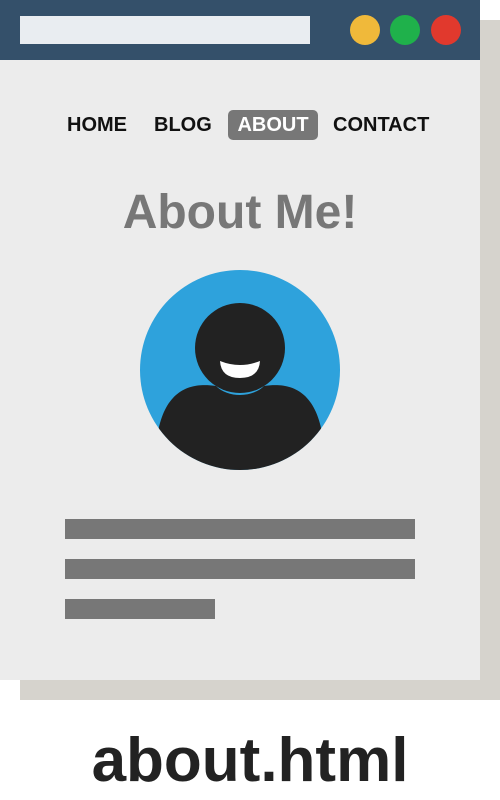  I want to click on file-name-caption: about.html, so click(250, 760).